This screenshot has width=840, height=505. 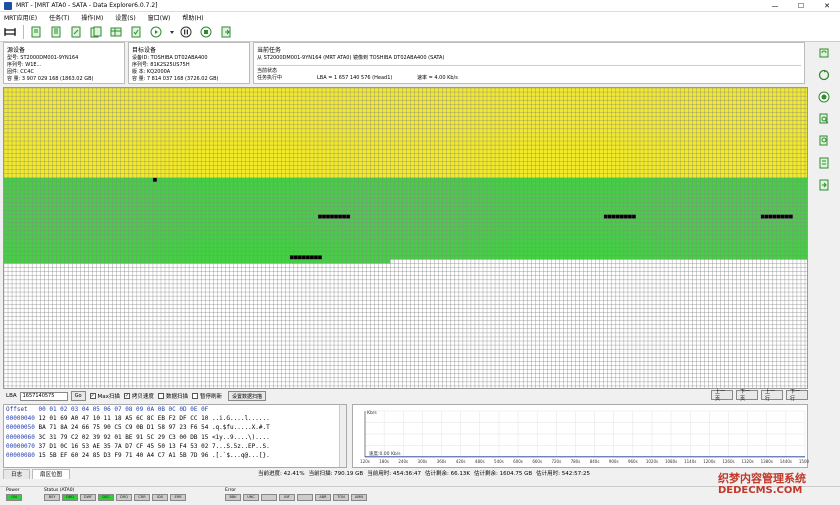 I want to click on menu-task: 任务(T), so click(x=59, y=17).